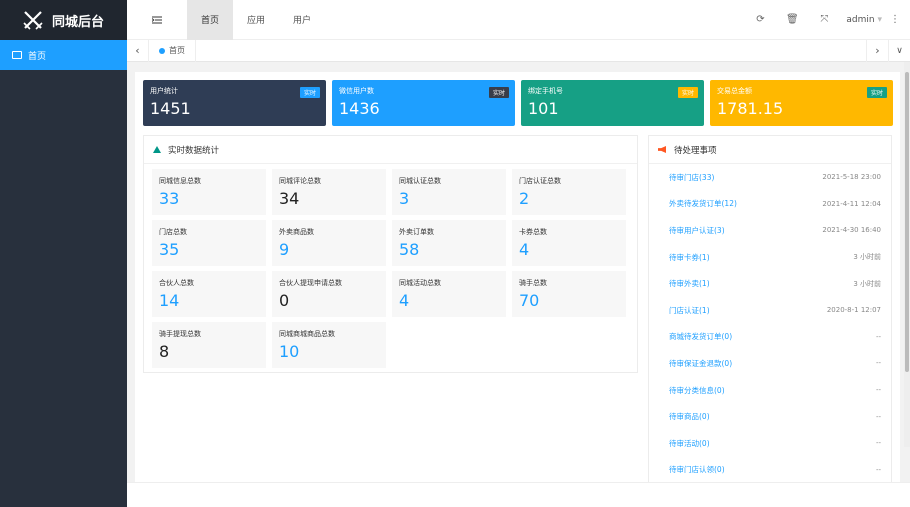 The height and width of the screenshot is (507, 910). Describe the element at coordinates (63, 253) in the screenshot. I see `sidebar: 同城后台 首页` at that location.